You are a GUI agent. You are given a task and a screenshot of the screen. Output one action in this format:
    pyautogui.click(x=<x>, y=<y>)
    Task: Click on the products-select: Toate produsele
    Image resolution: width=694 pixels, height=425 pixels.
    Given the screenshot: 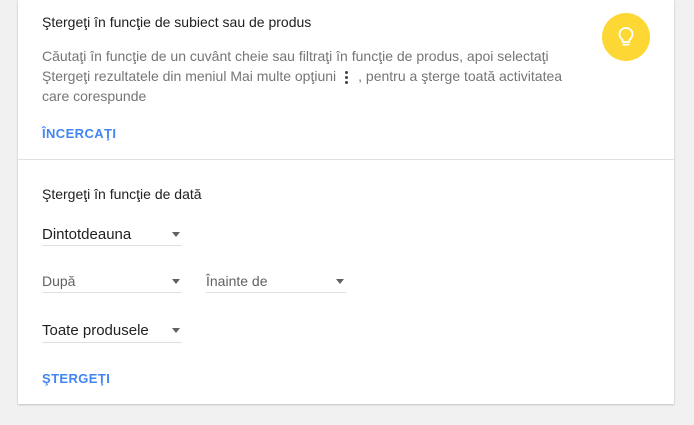 What is the action you would take?
    pyautogui.click(x=112, y=330)
    